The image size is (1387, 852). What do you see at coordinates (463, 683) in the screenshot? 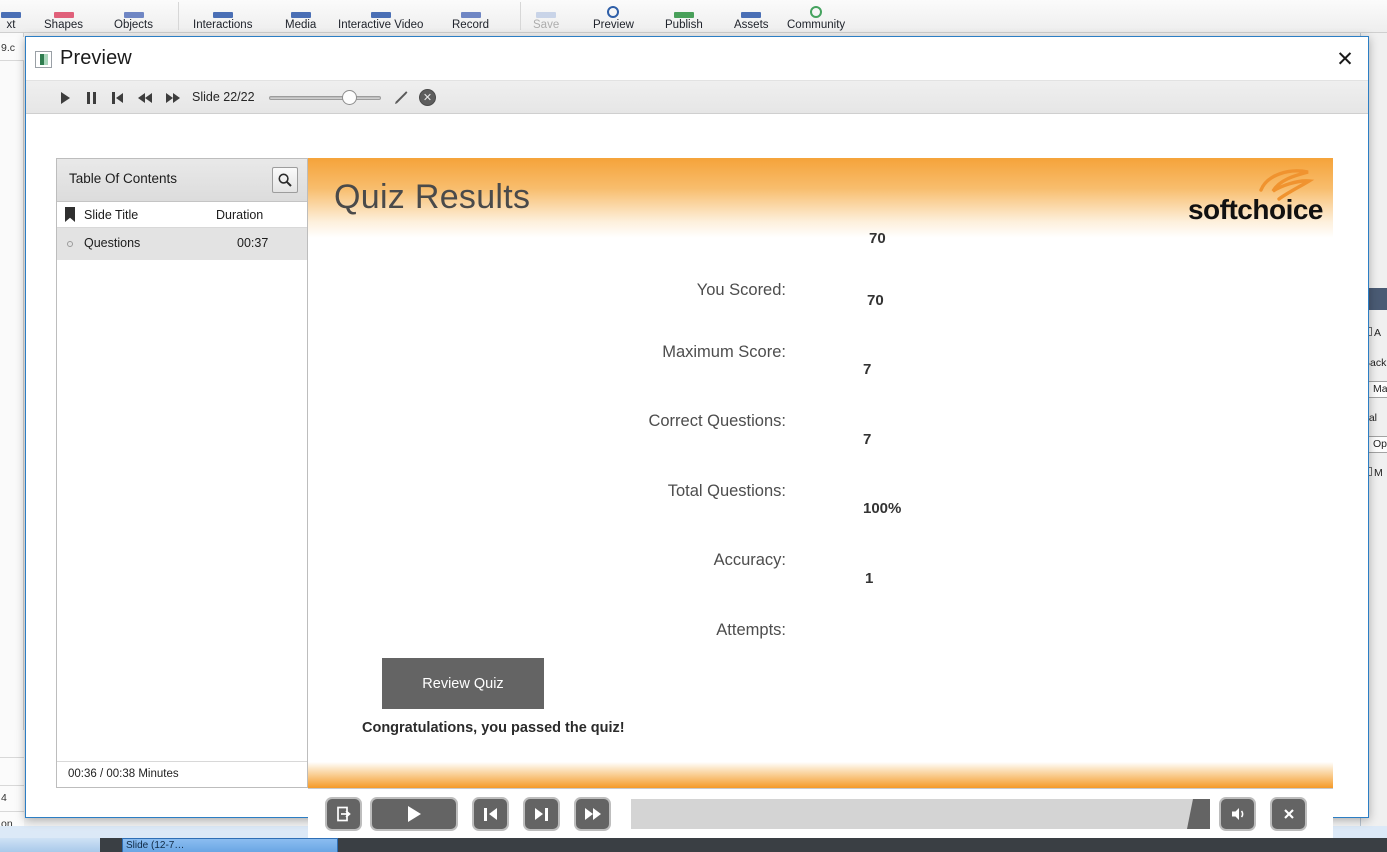
I see `review-quiz-button: Review Quiz` at bounding box center [463, 683].